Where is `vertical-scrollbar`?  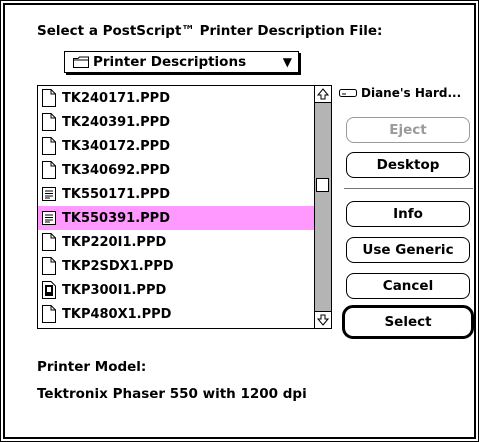
vertical-scrollbar is located at coordinates (322, 207).